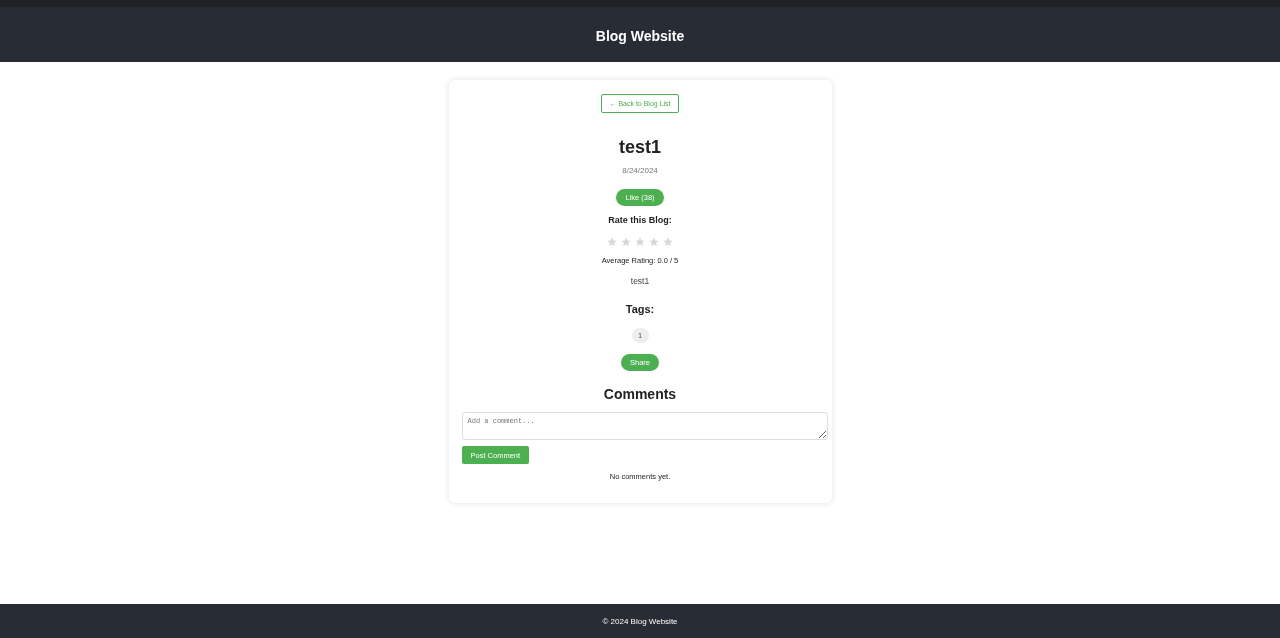 Image resolution: width=1280 pixels, height=638 pixels. I want to click on rating-label: Rate this Blog:, so click(640, 220).